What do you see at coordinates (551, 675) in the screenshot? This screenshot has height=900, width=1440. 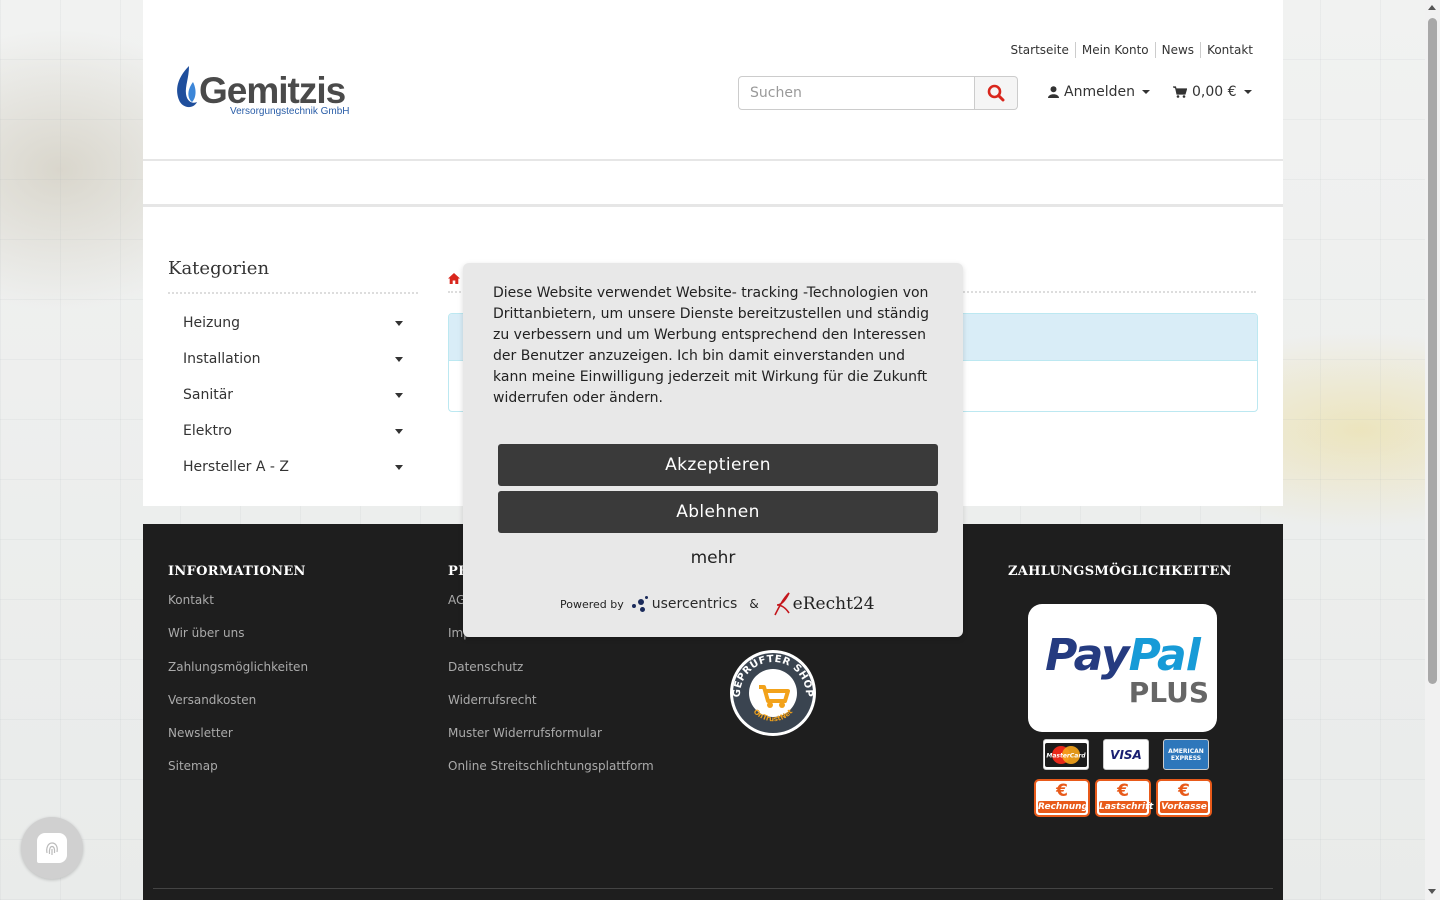 I see `footer-link-datenschutz: Datenschutz` at bounding box center [551, 675].